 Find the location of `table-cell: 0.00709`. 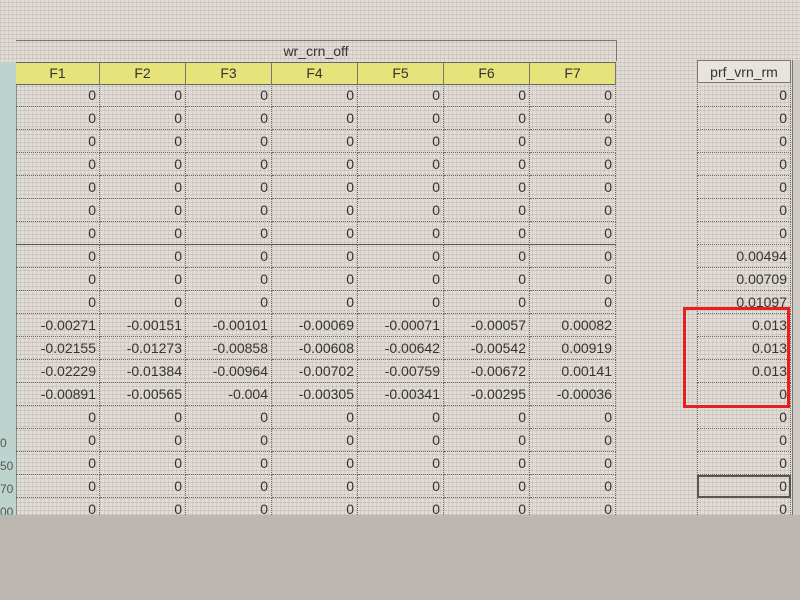

table-cell: 0.00709 is located at coordinates (744, 279).